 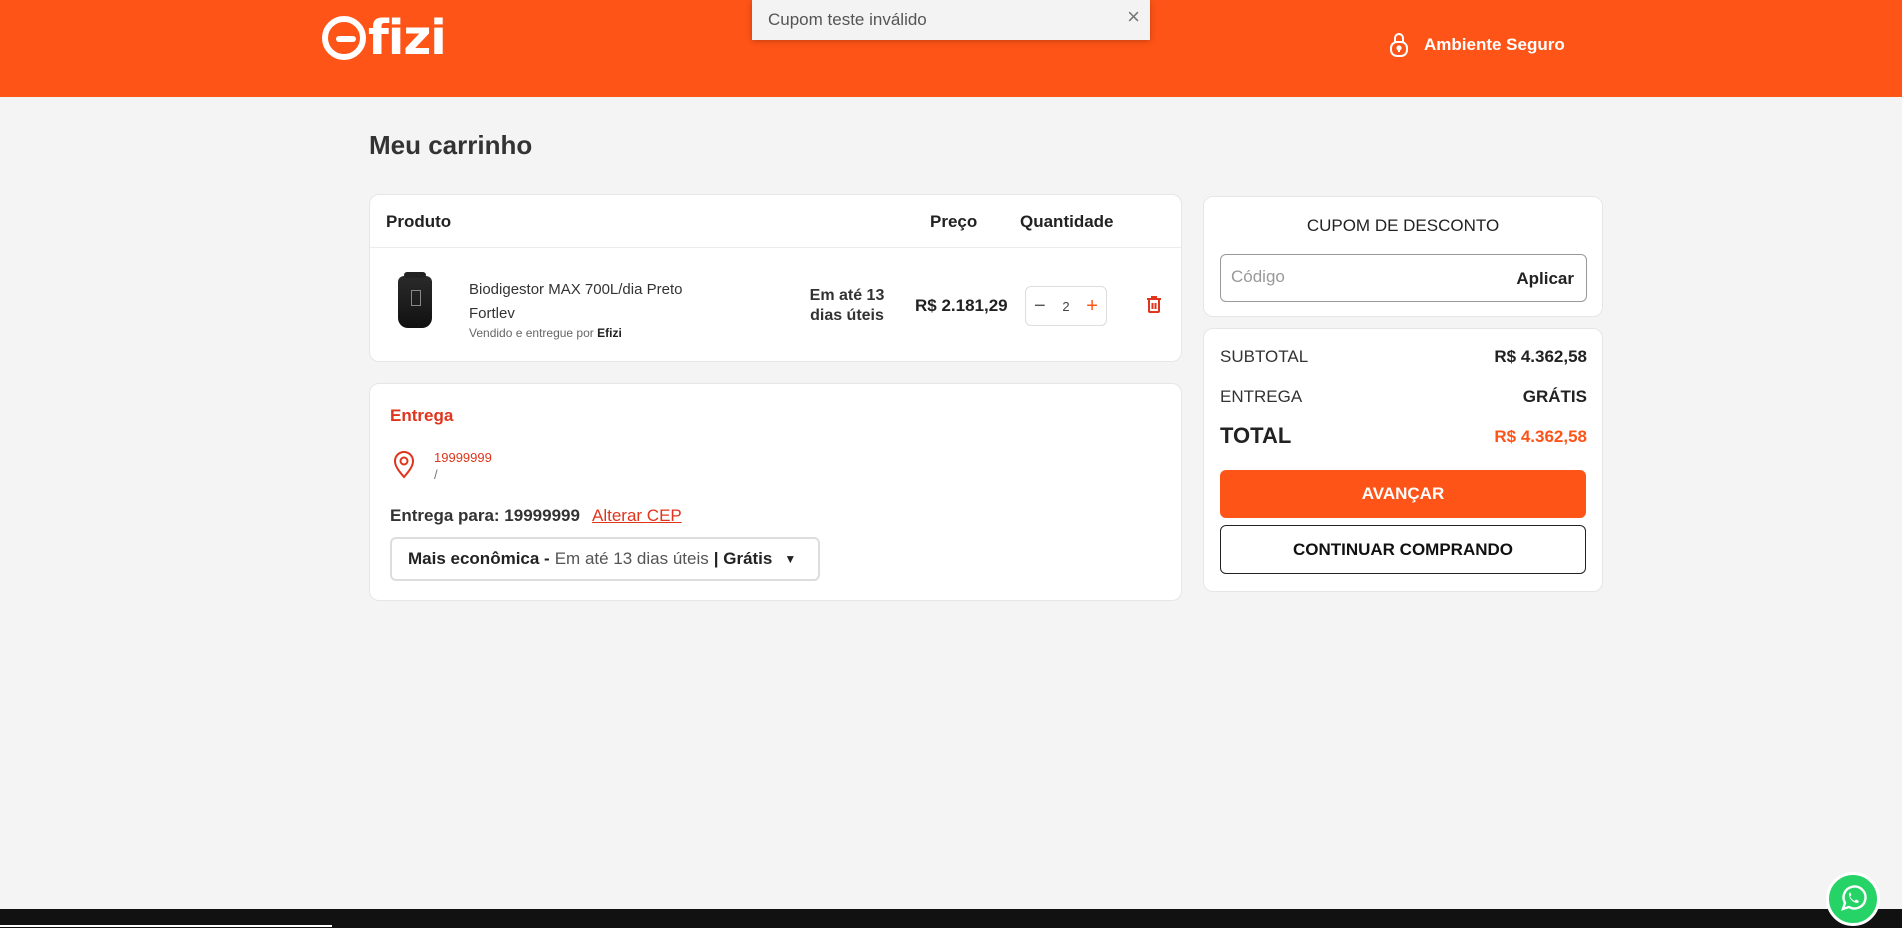 What do you see at coordinates (954, 221) in the screenshot?
I see `header-price: Preço` at bounding box center [954, 221].